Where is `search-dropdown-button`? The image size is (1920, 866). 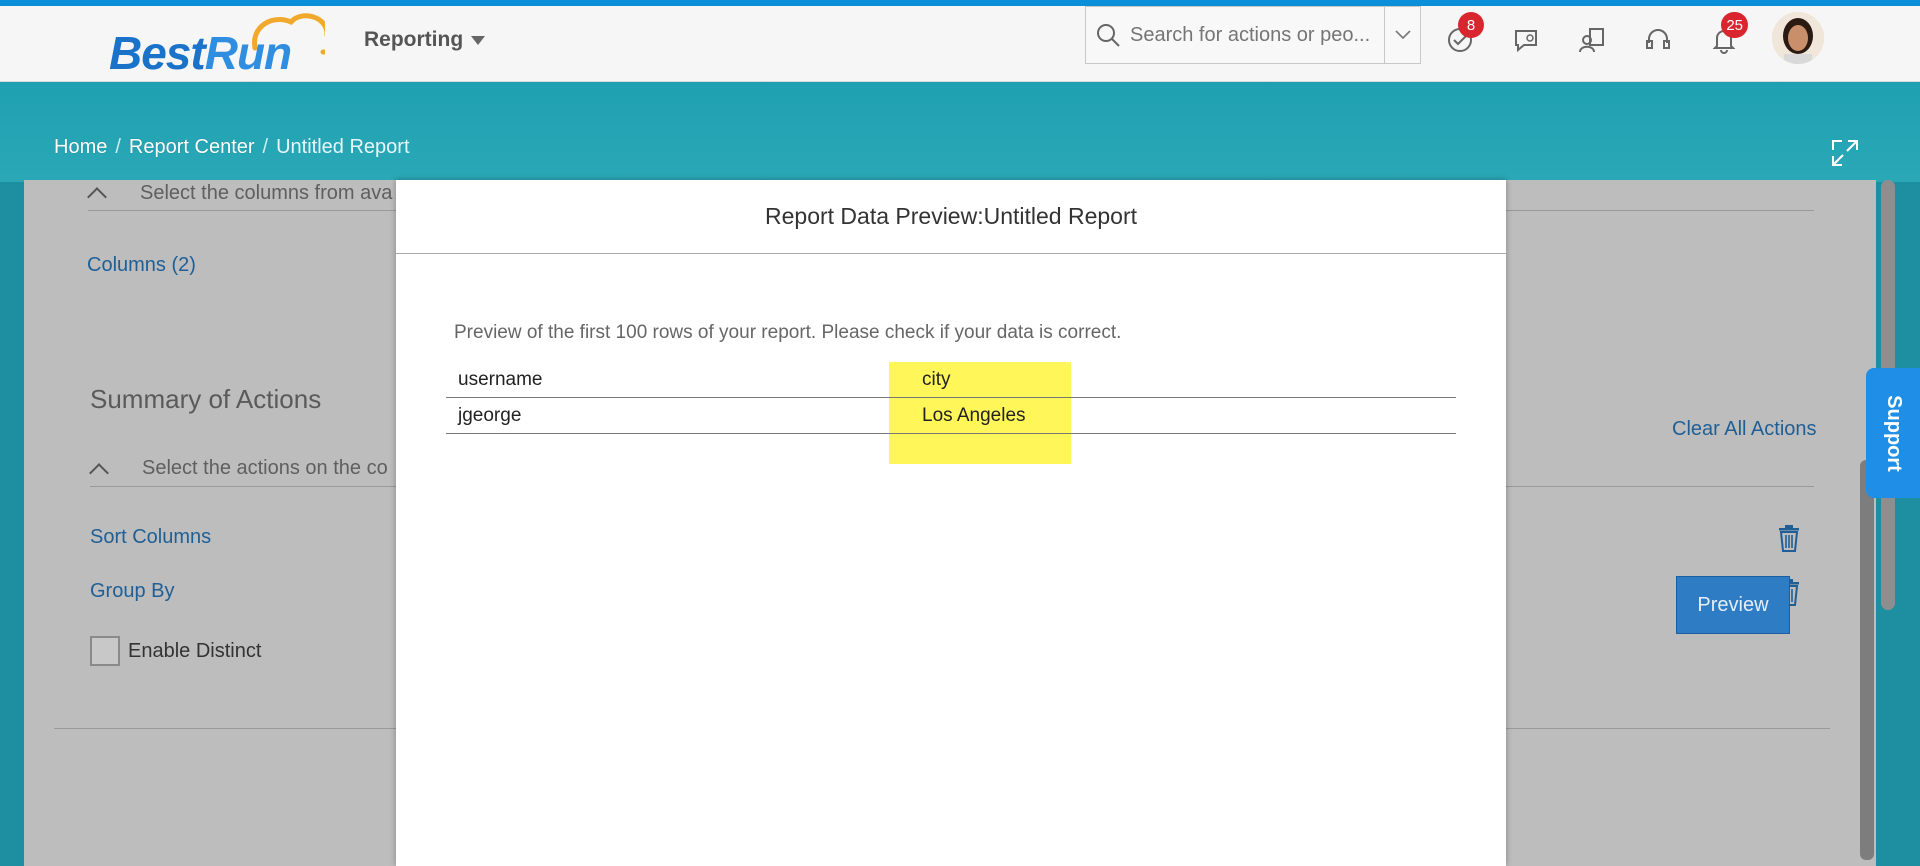
search-dropdown-button is located at coordinates (1402, 35).